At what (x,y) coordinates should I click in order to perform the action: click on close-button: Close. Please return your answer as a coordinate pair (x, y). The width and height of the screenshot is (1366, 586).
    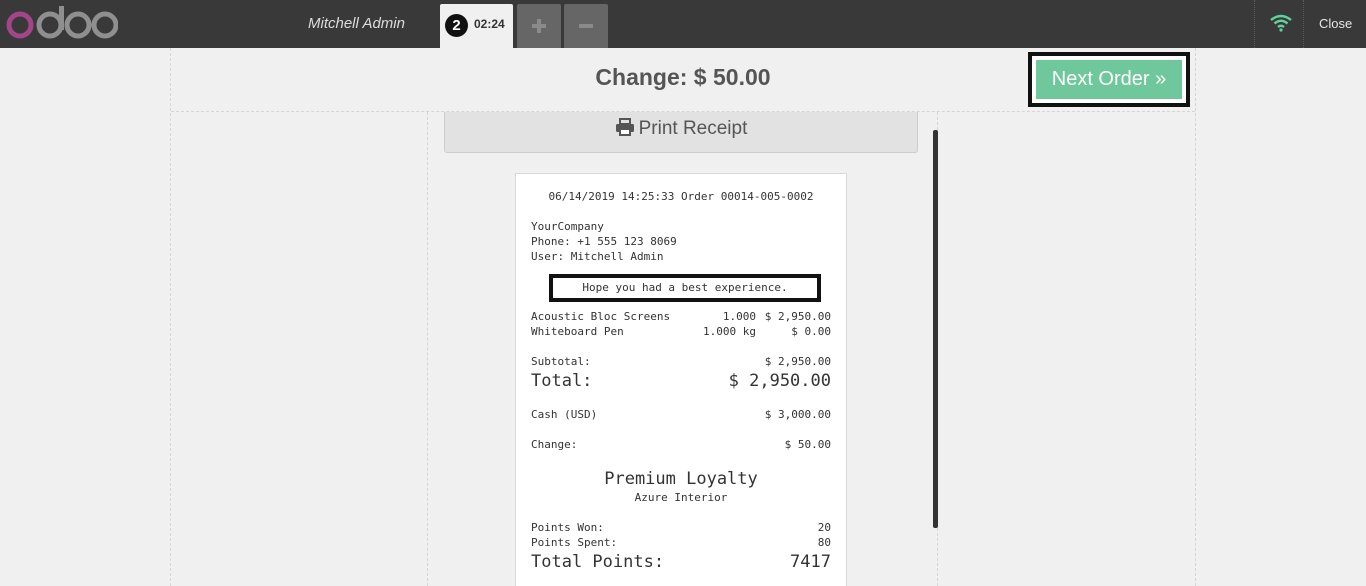
    Looking at the image, I should click on (1335, 23).